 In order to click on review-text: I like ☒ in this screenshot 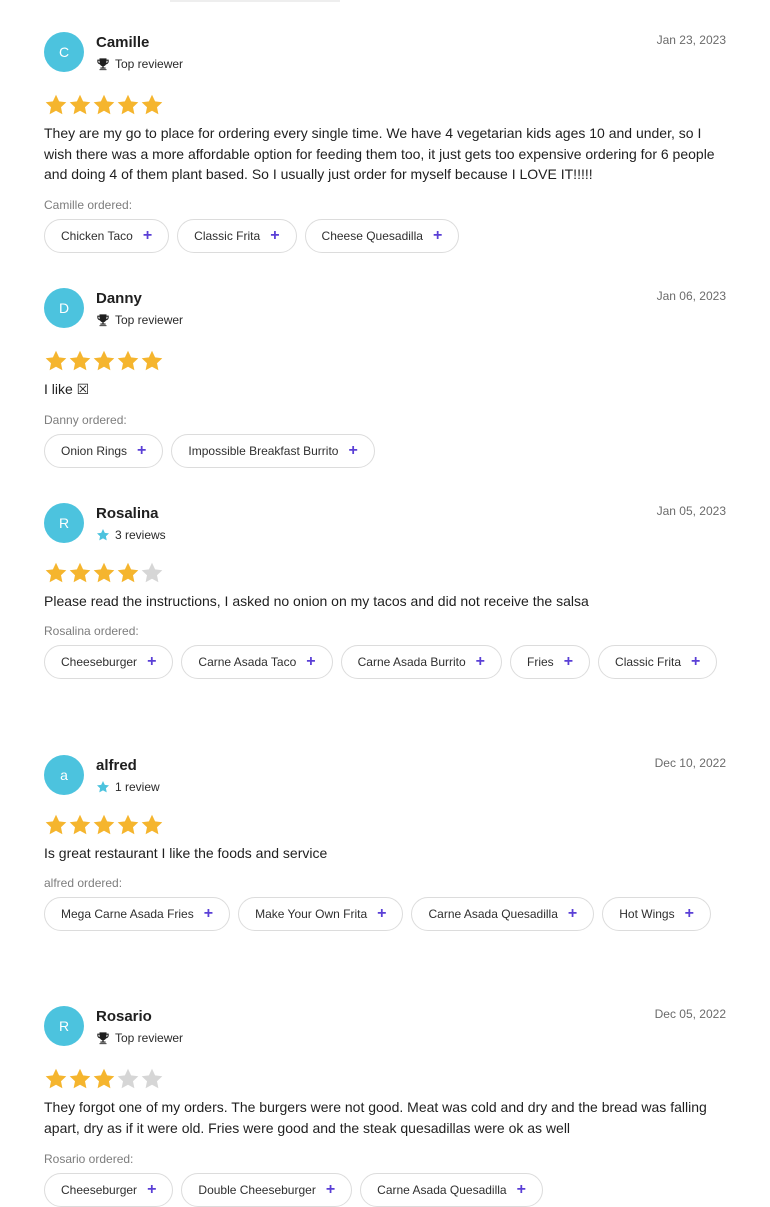, I will do `click(67, 389)`.